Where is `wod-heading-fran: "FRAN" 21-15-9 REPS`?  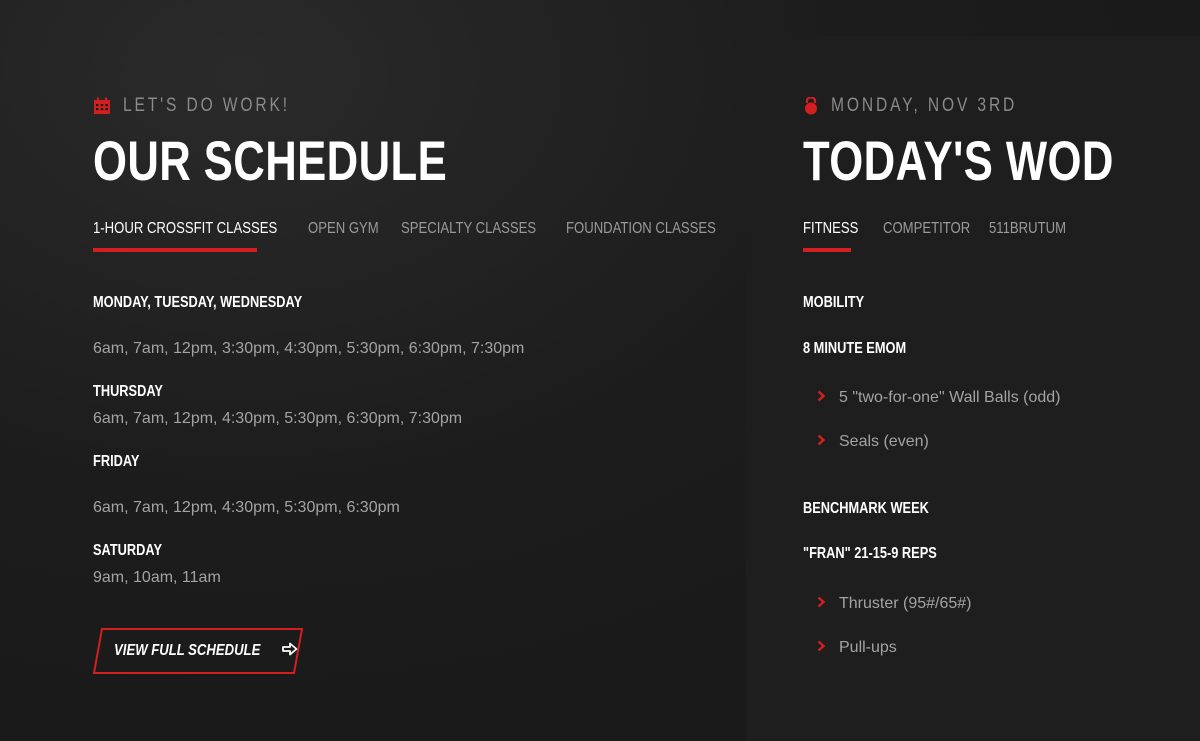 wod-heading-fran: "FRAN" 21-15-9 REPS is located at coordinates (870, 553).